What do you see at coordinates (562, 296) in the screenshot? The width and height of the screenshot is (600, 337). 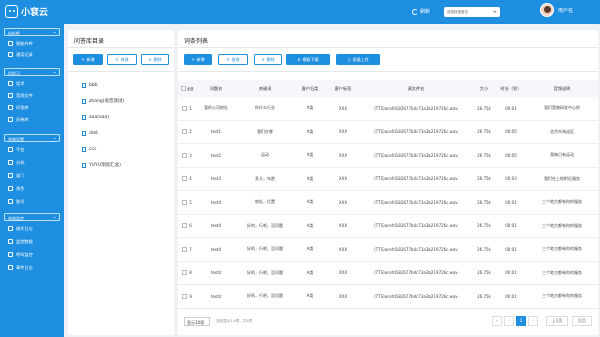 I see `cell-audio-desc: 三个地方都有你的服务` at bounding box center [562, 296].